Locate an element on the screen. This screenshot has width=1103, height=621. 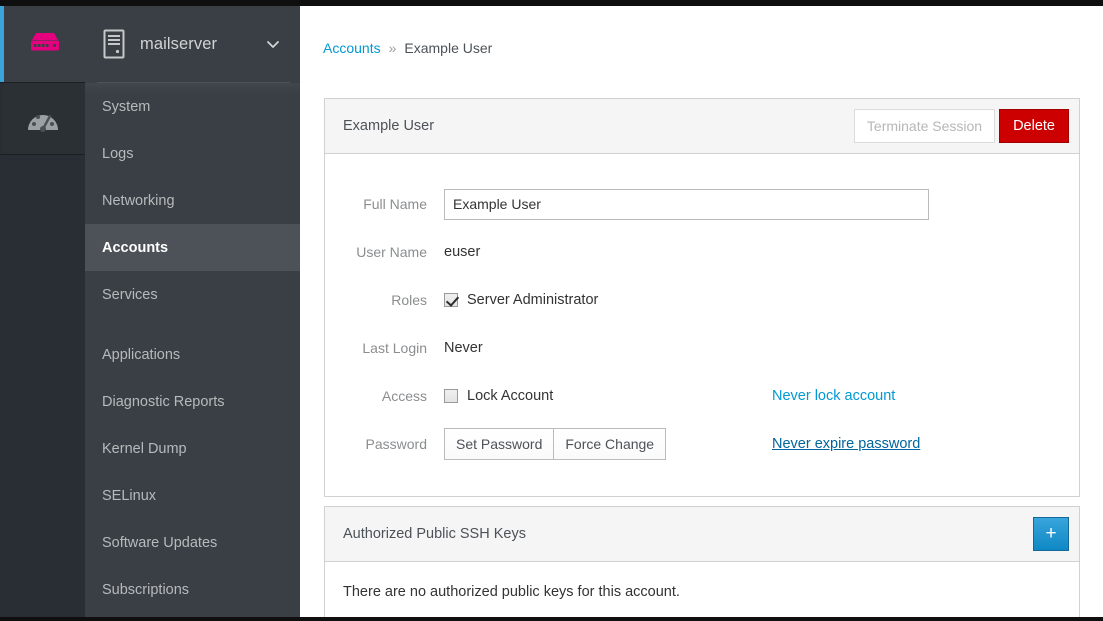
sidebar-item-diagnostic-reports: Diagnostic Reports is located at coordinates (192, 401).